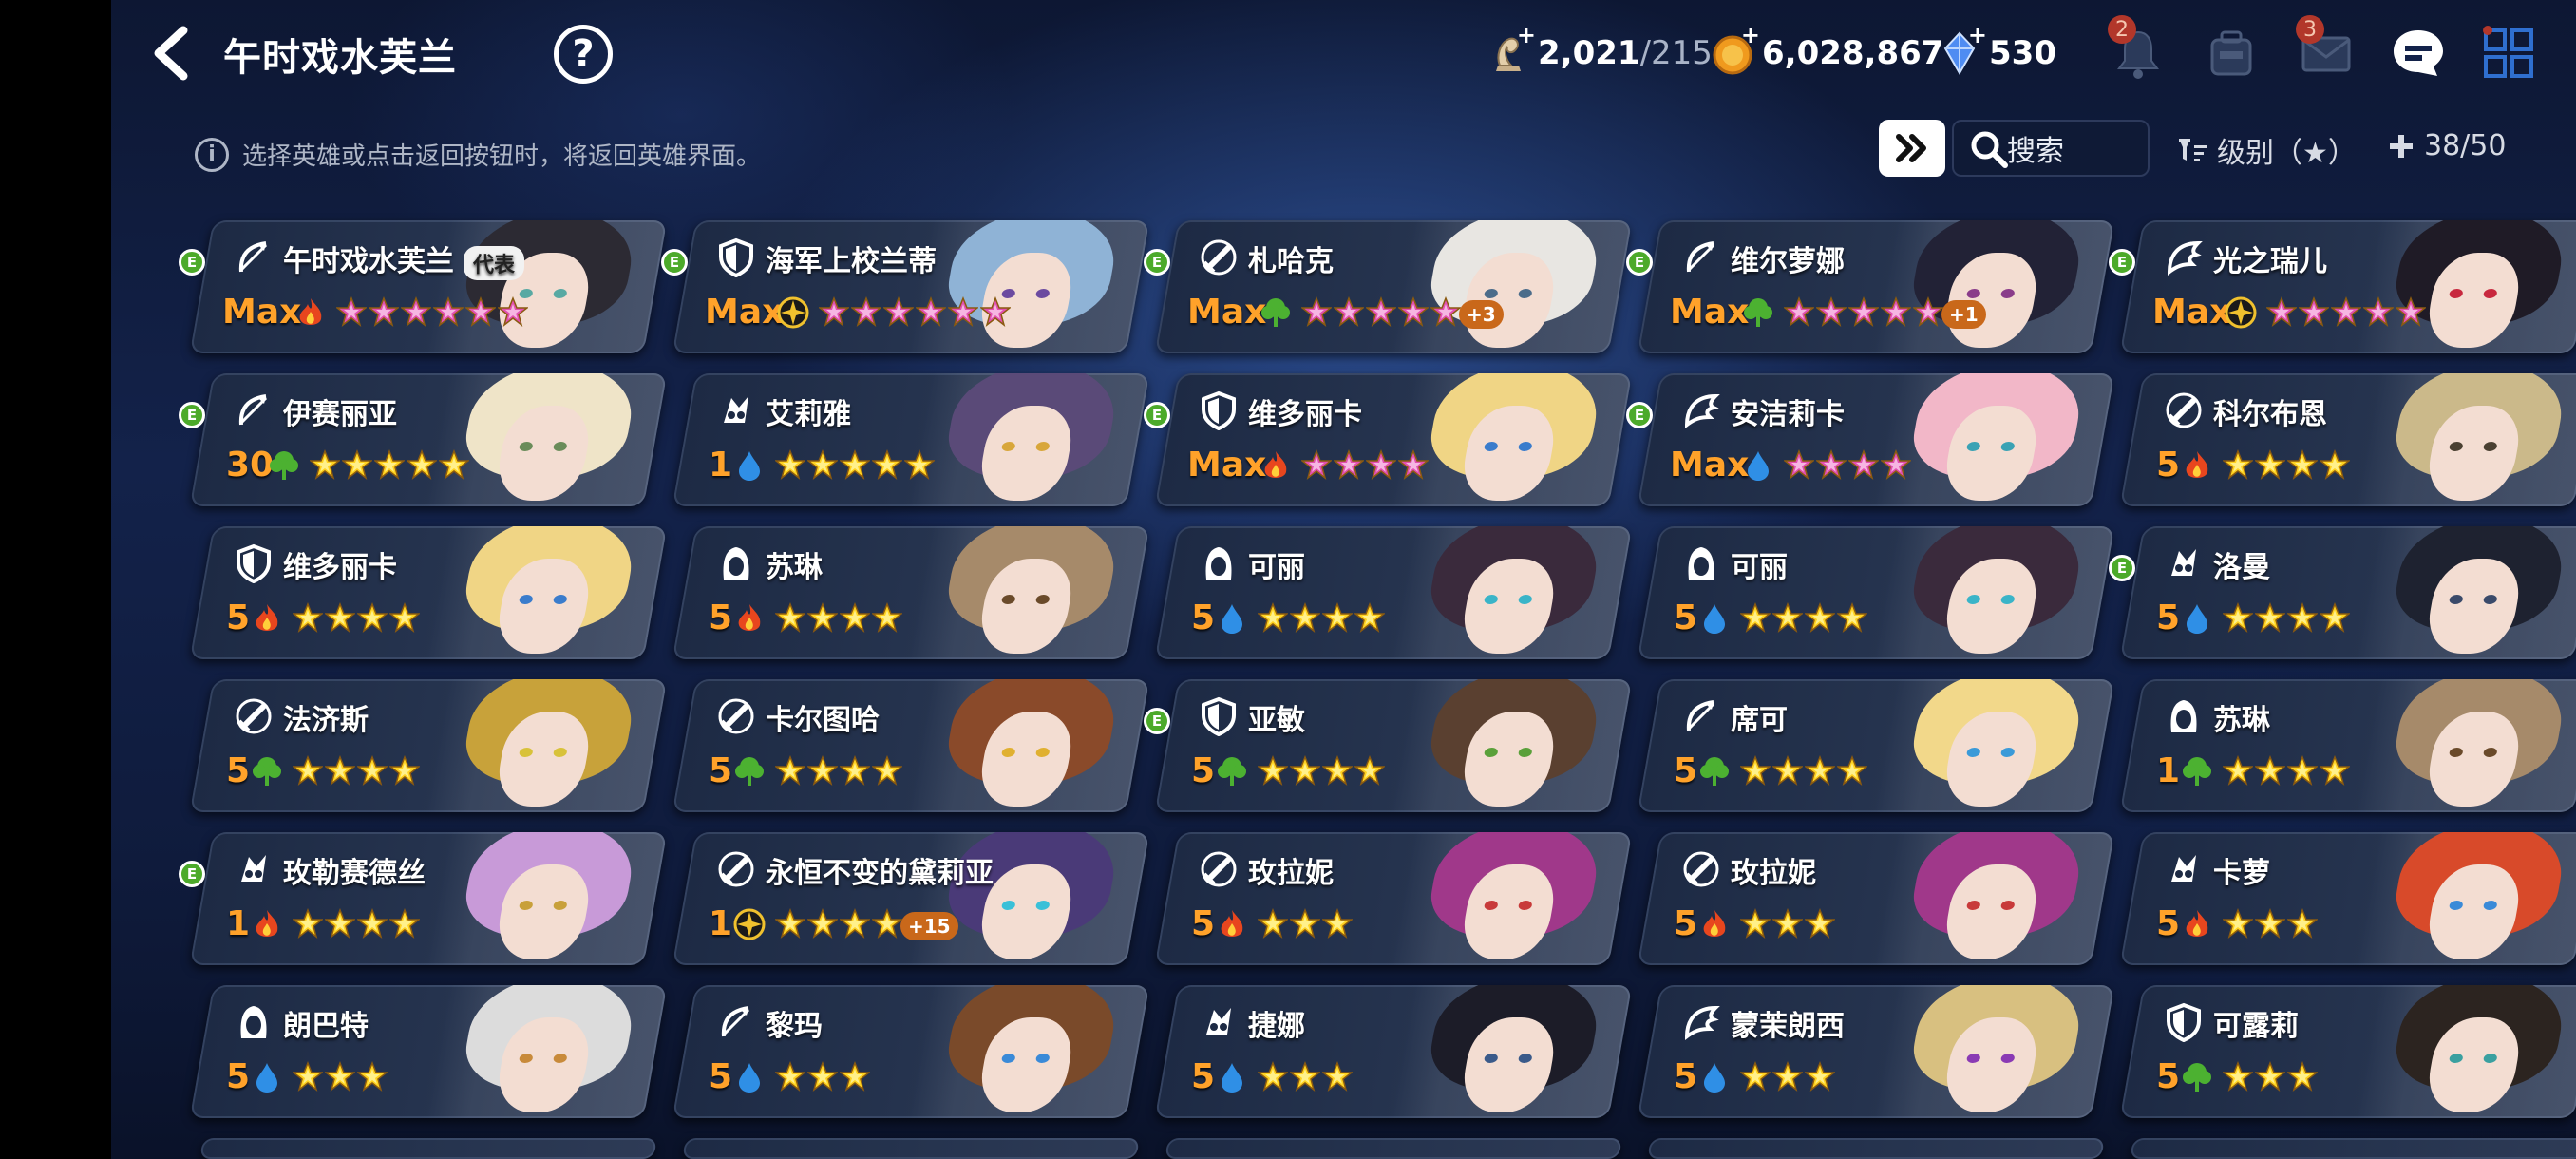 This screenshot has width=2576, height=1159. I want to click on back-button, so click(170, 53).